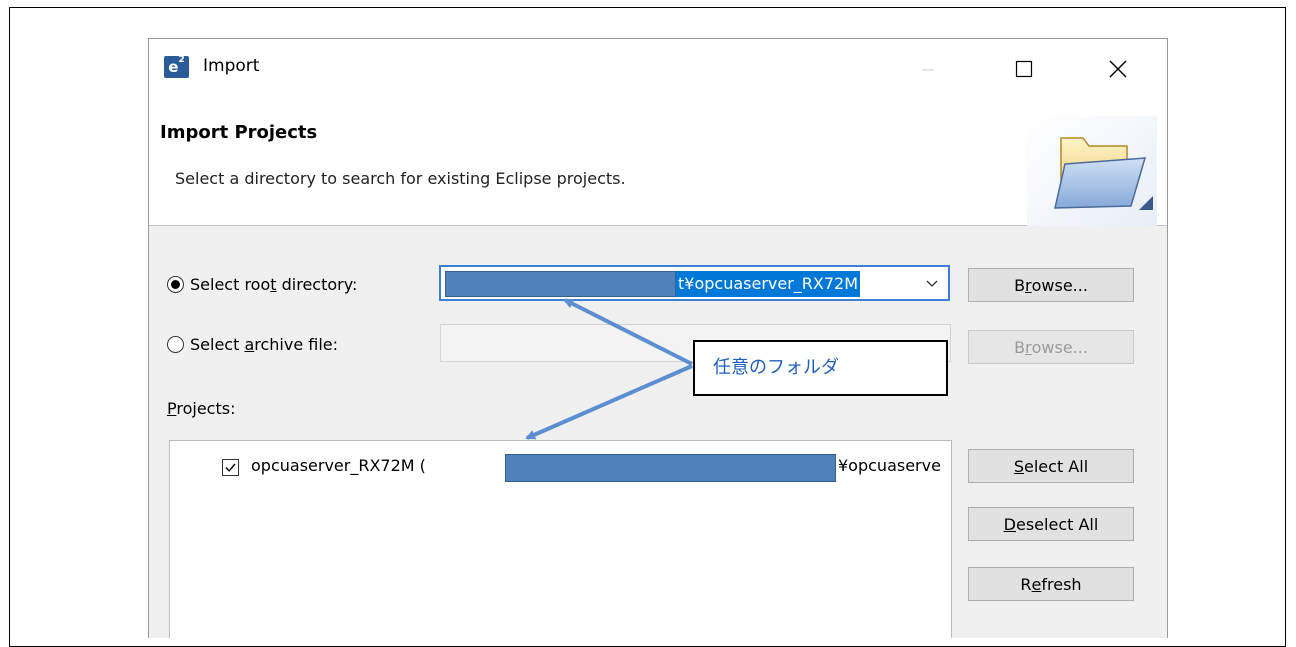 This screenshot has width=1296, height=647. I want to click on root-directory-combo: t¥opcuaserver_RX72M, so click(694, 283).